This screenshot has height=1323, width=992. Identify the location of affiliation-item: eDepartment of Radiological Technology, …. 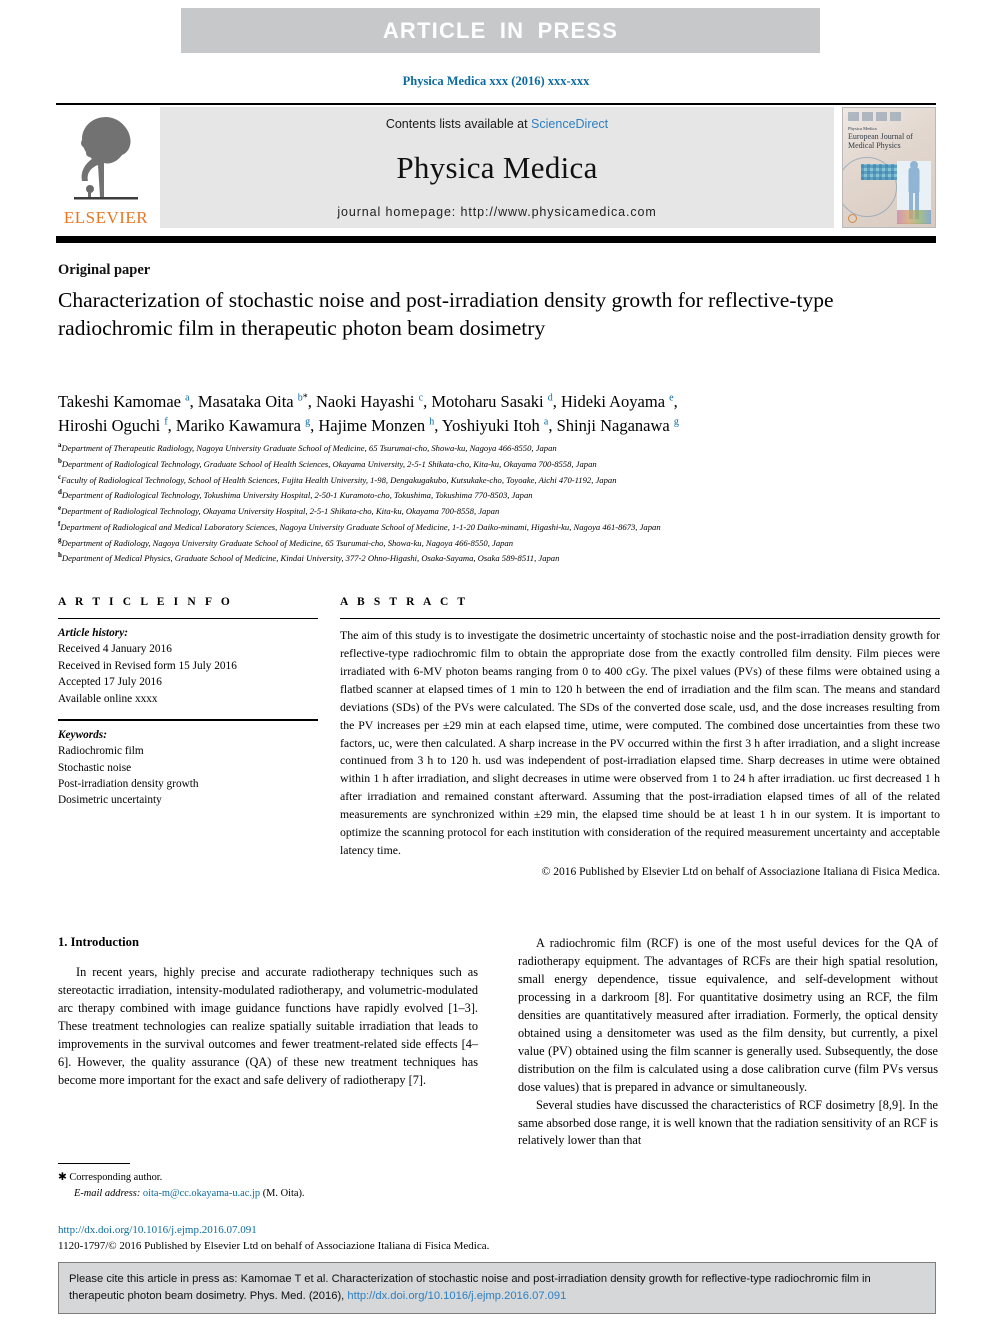
(508, 511).